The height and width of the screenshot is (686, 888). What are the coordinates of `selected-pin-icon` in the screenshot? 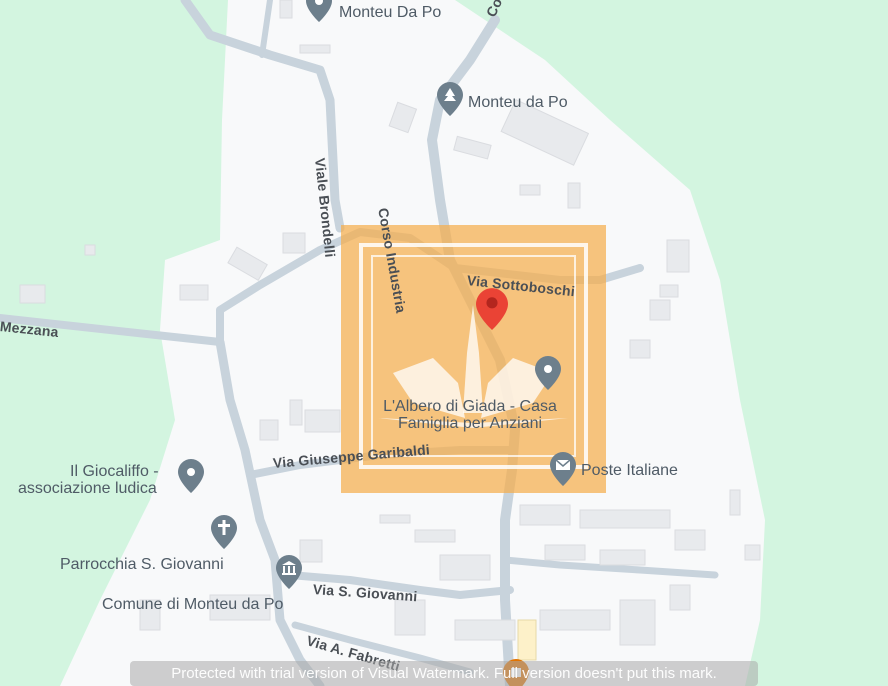 It's located at (492, 309).